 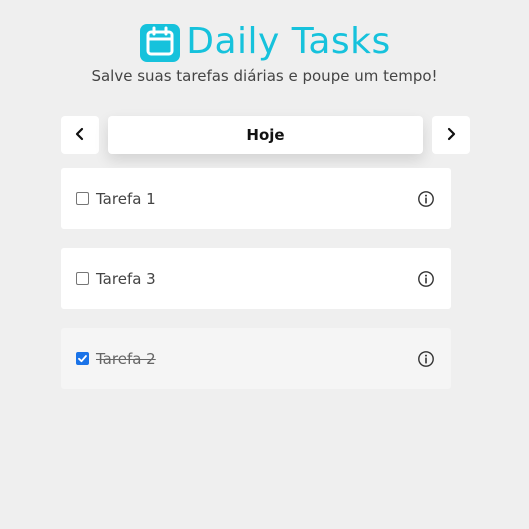 What do you see at coordinates (256, 358) in the screenshot?
I see `task-item-completed: Tarefa 2` at bounding box center [256, 358].